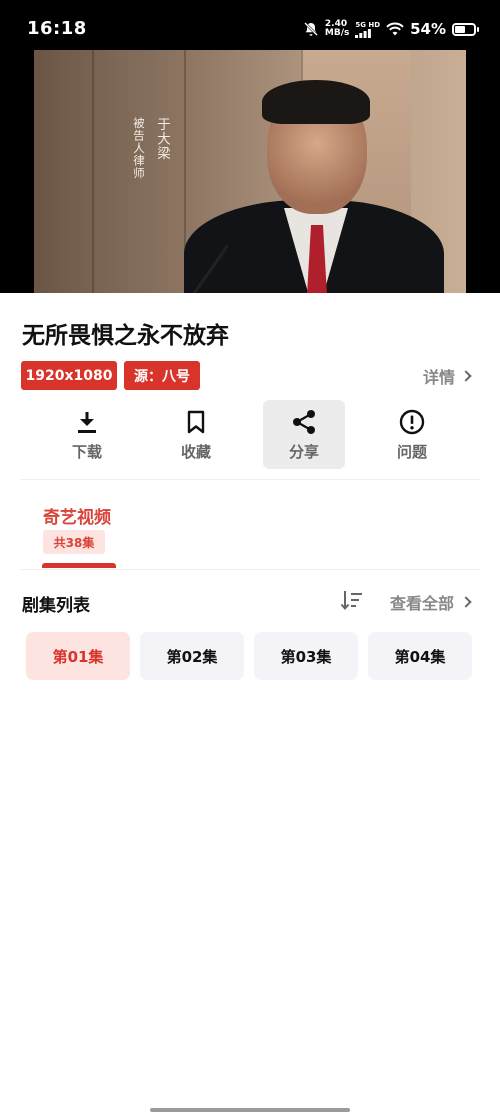  I want to click on battery-percent: 54%, so click(428, 29).